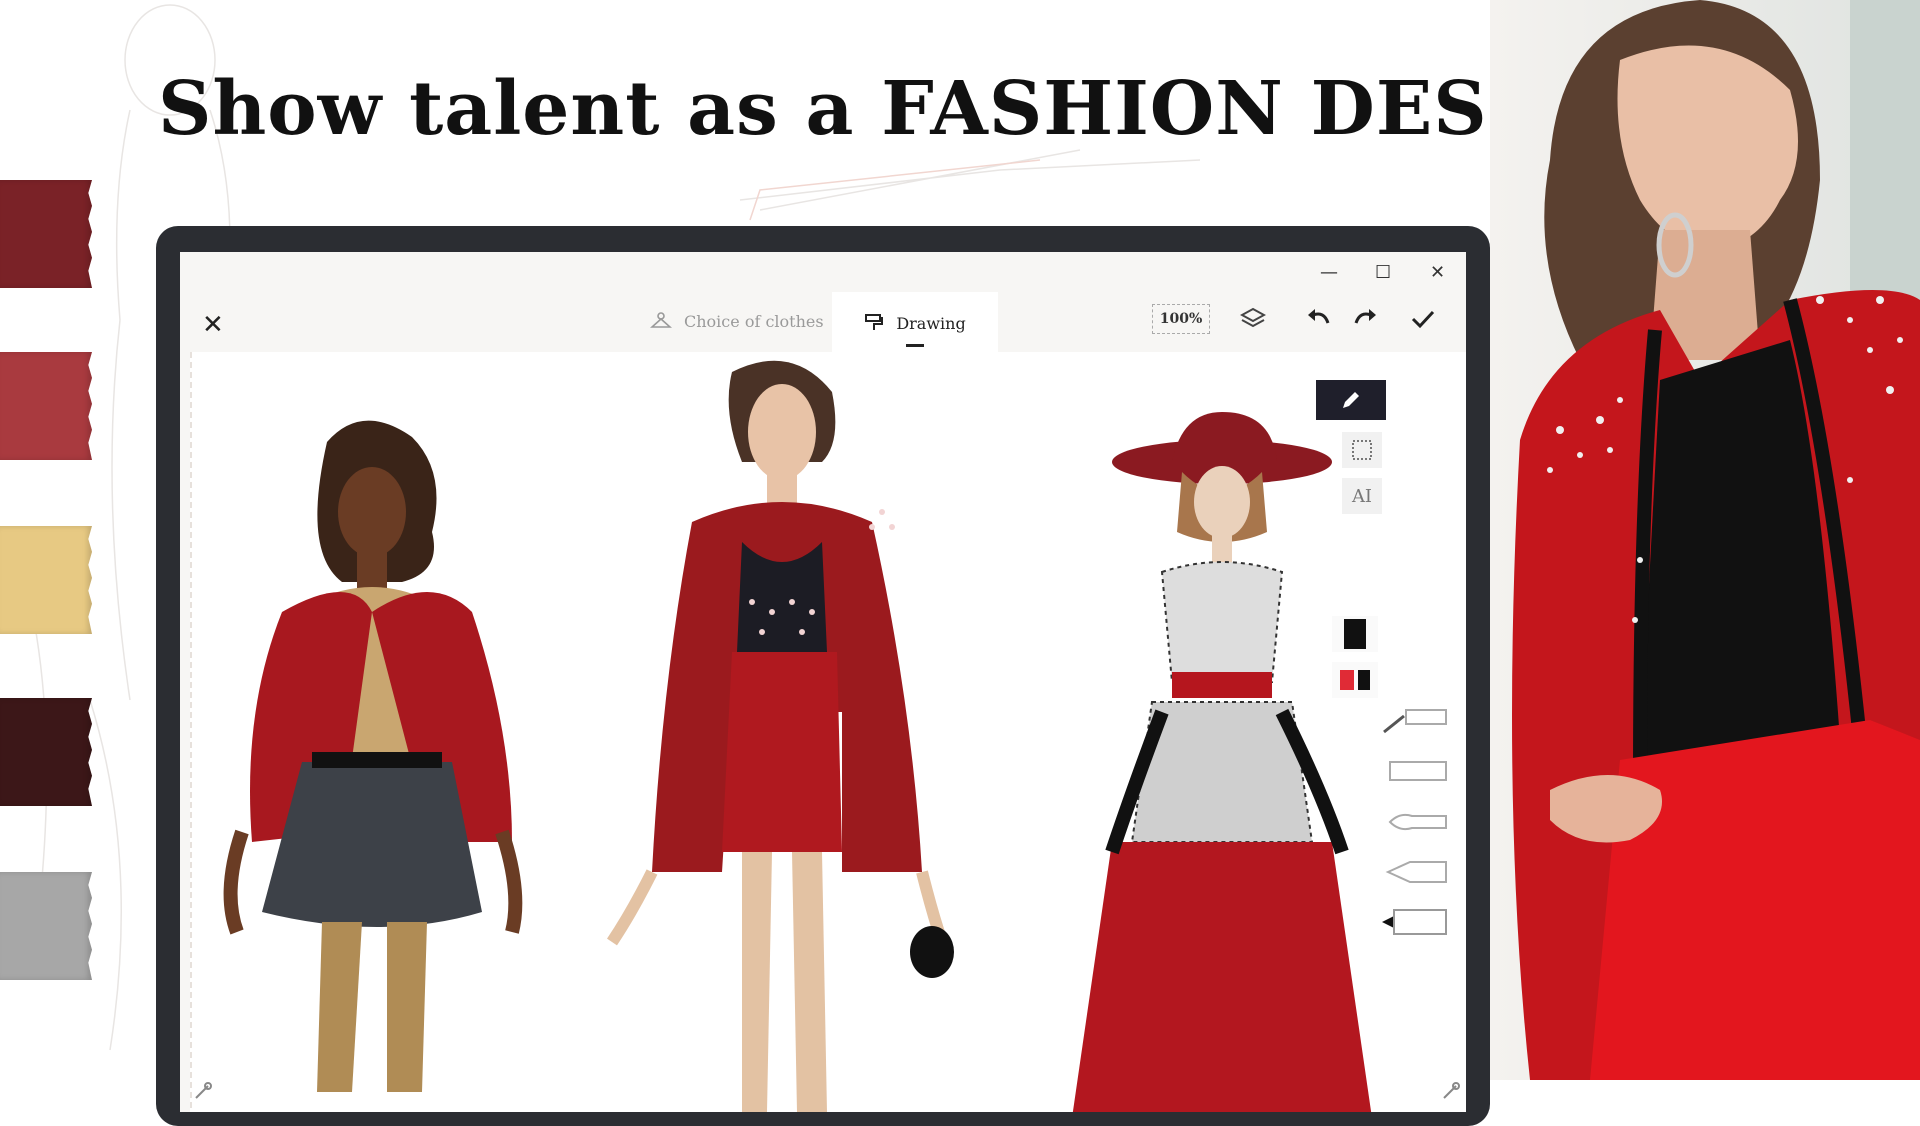 This screenshot has height=1126, width=1920. I want to click on pencil-brush, so click(1415, 871).